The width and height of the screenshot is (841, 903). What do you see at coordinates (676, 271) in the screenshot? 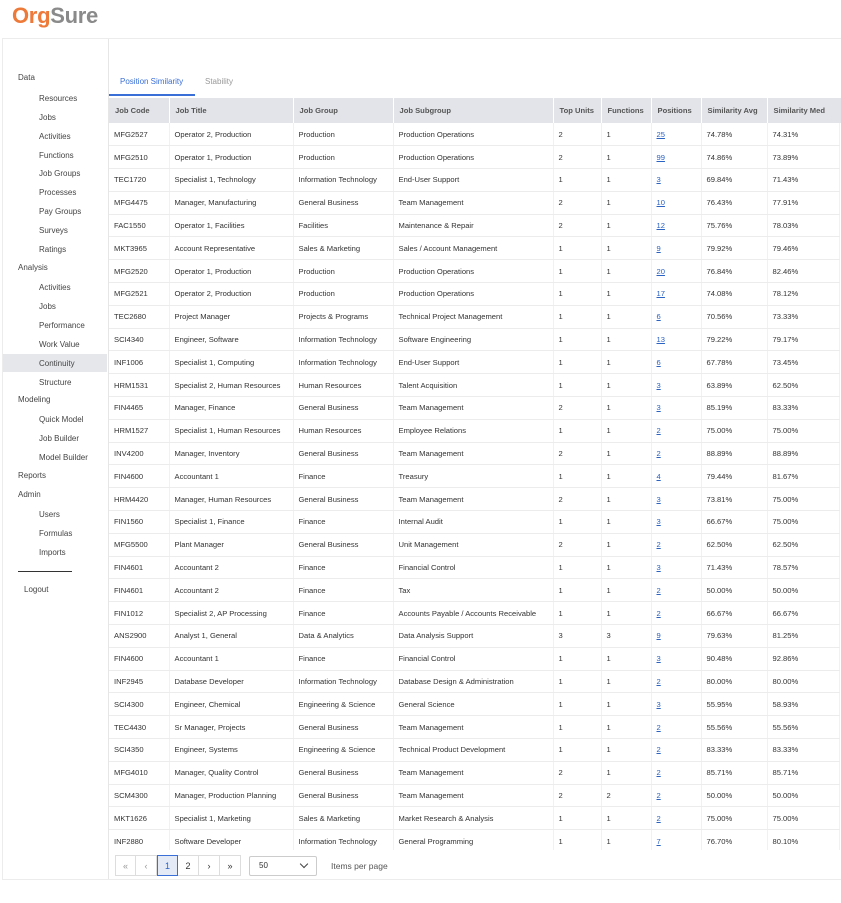
I see `positions-count-link: 20` at bounding box center [676, 271].